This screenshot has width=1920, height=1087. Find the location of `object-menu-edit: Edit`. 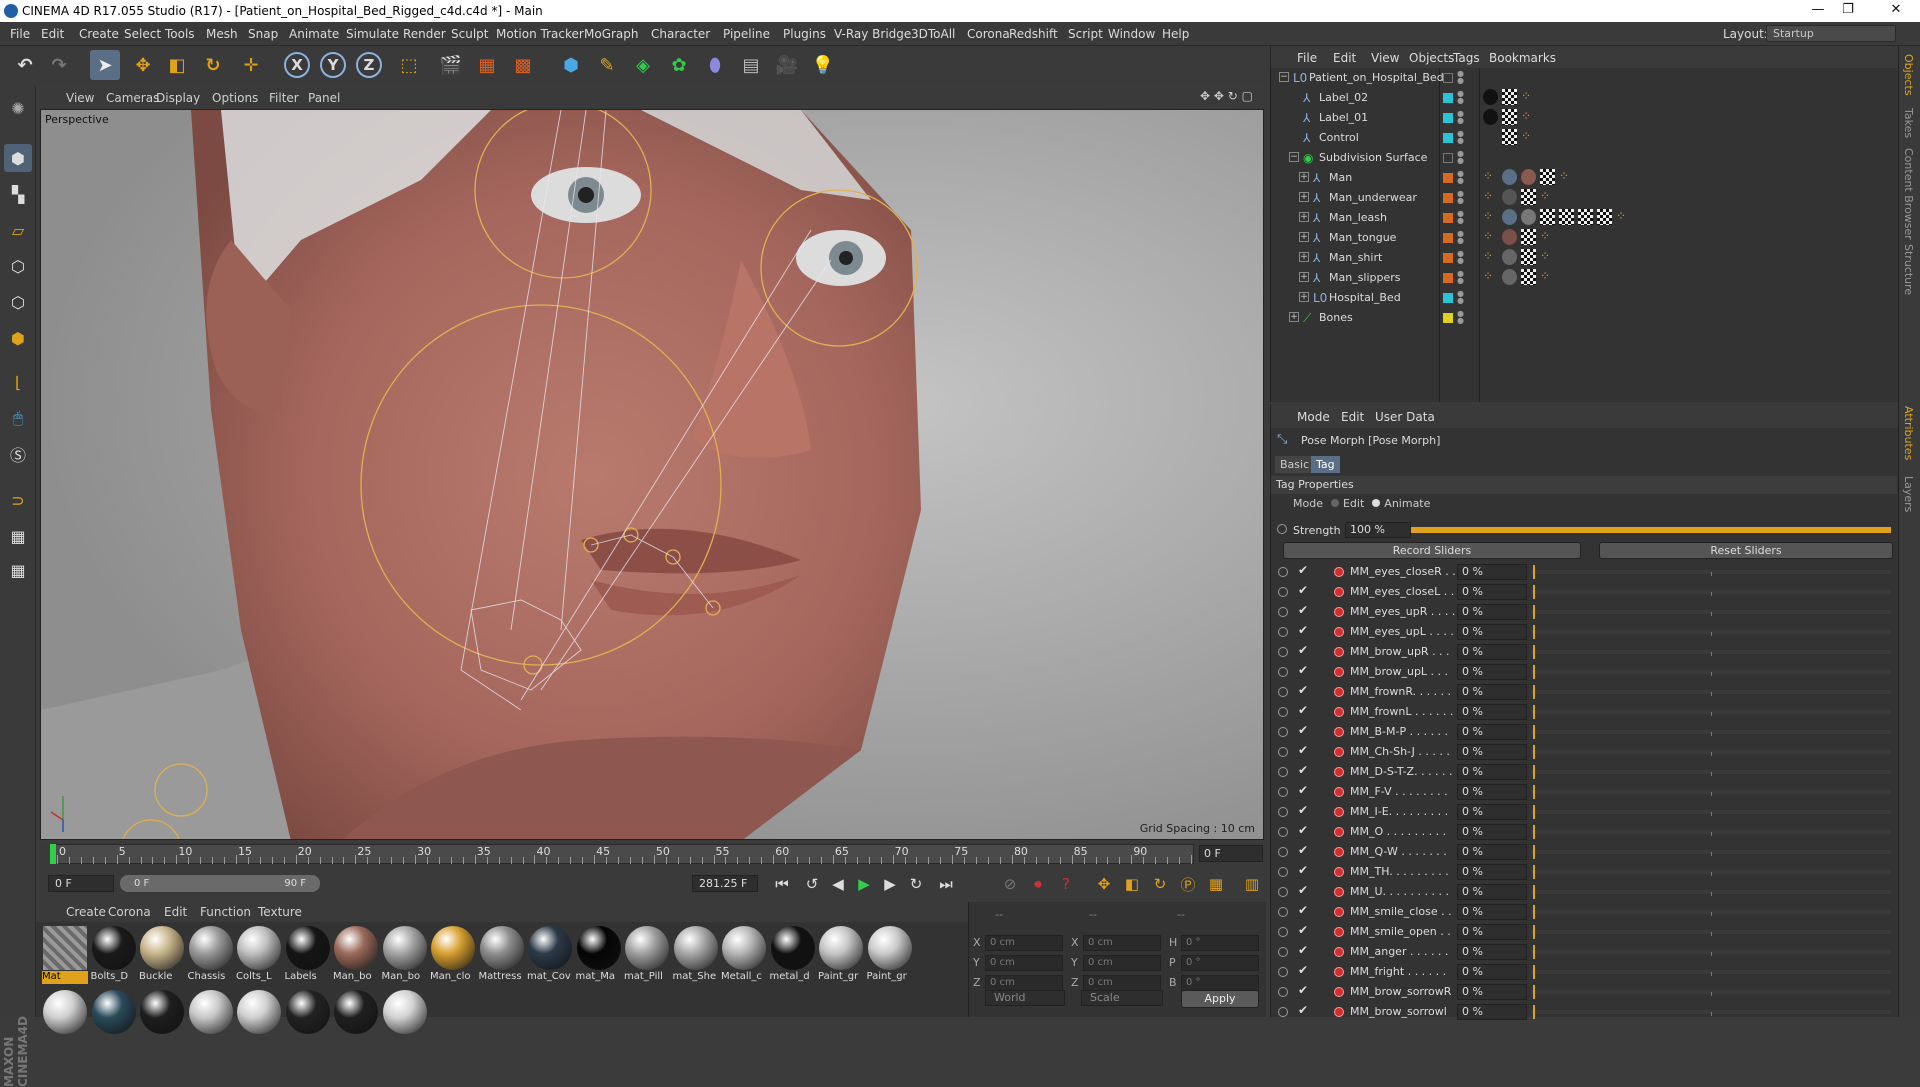

object-menu-edit: Edit is located at coordinates (1344, 58).